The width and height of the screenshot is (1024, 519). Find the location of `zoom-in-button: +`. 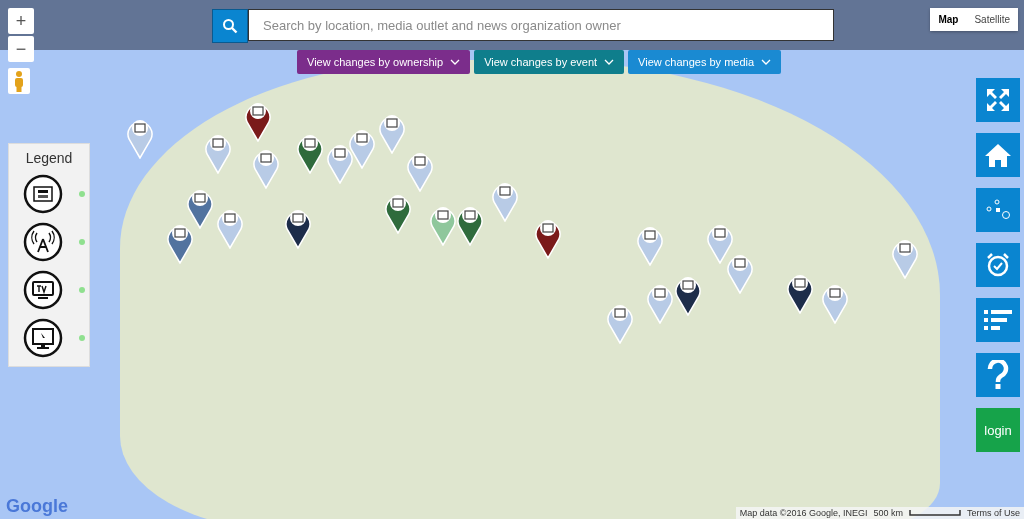

zoom-in-button: + is located at coordinates (21, 21).